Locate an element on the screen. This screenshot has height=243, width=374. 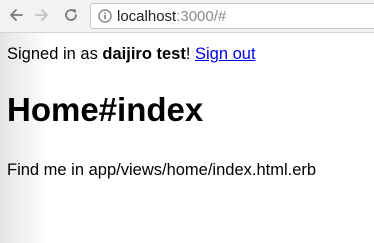
url-host: localhost is located at coordinates (147, 16).